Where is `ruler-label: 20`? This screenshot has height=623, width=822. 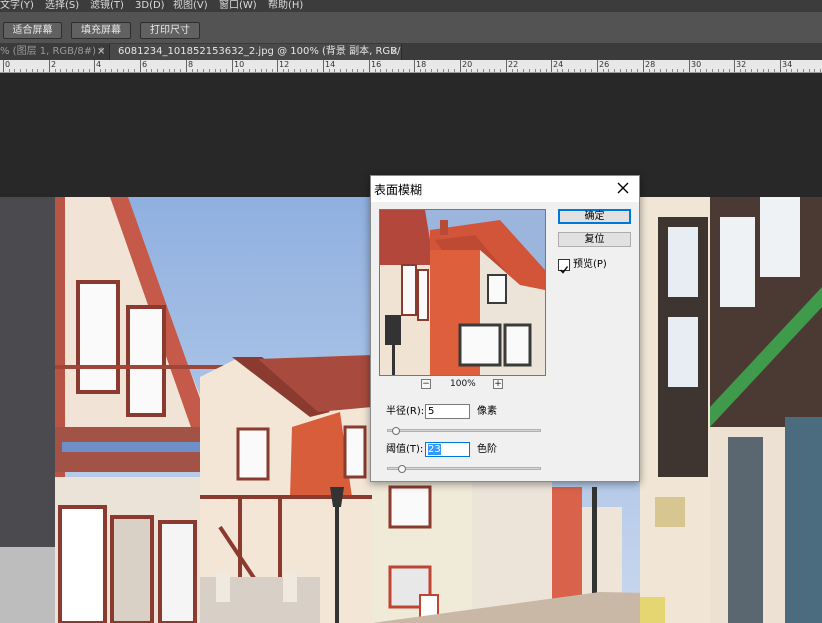 ruler-label: 20 is located at coordinates (467, 64).